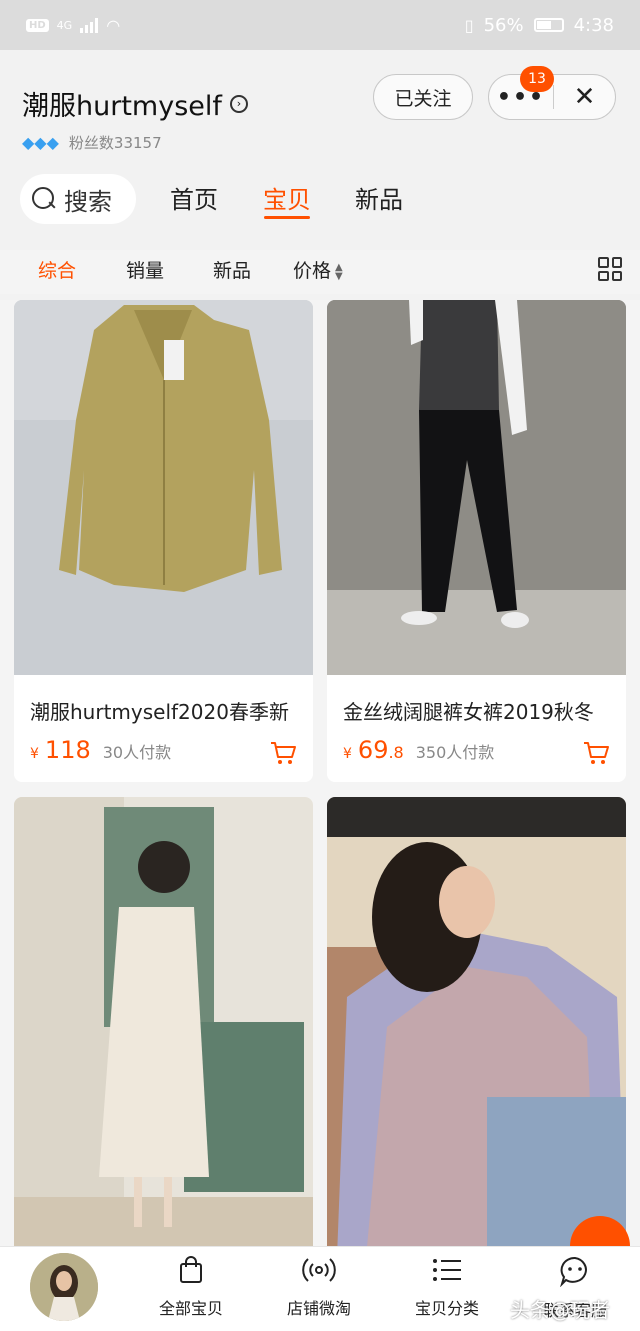 This screenshot has width=640, height=1331. I want to click on avatar-image, so click(64, 1287).